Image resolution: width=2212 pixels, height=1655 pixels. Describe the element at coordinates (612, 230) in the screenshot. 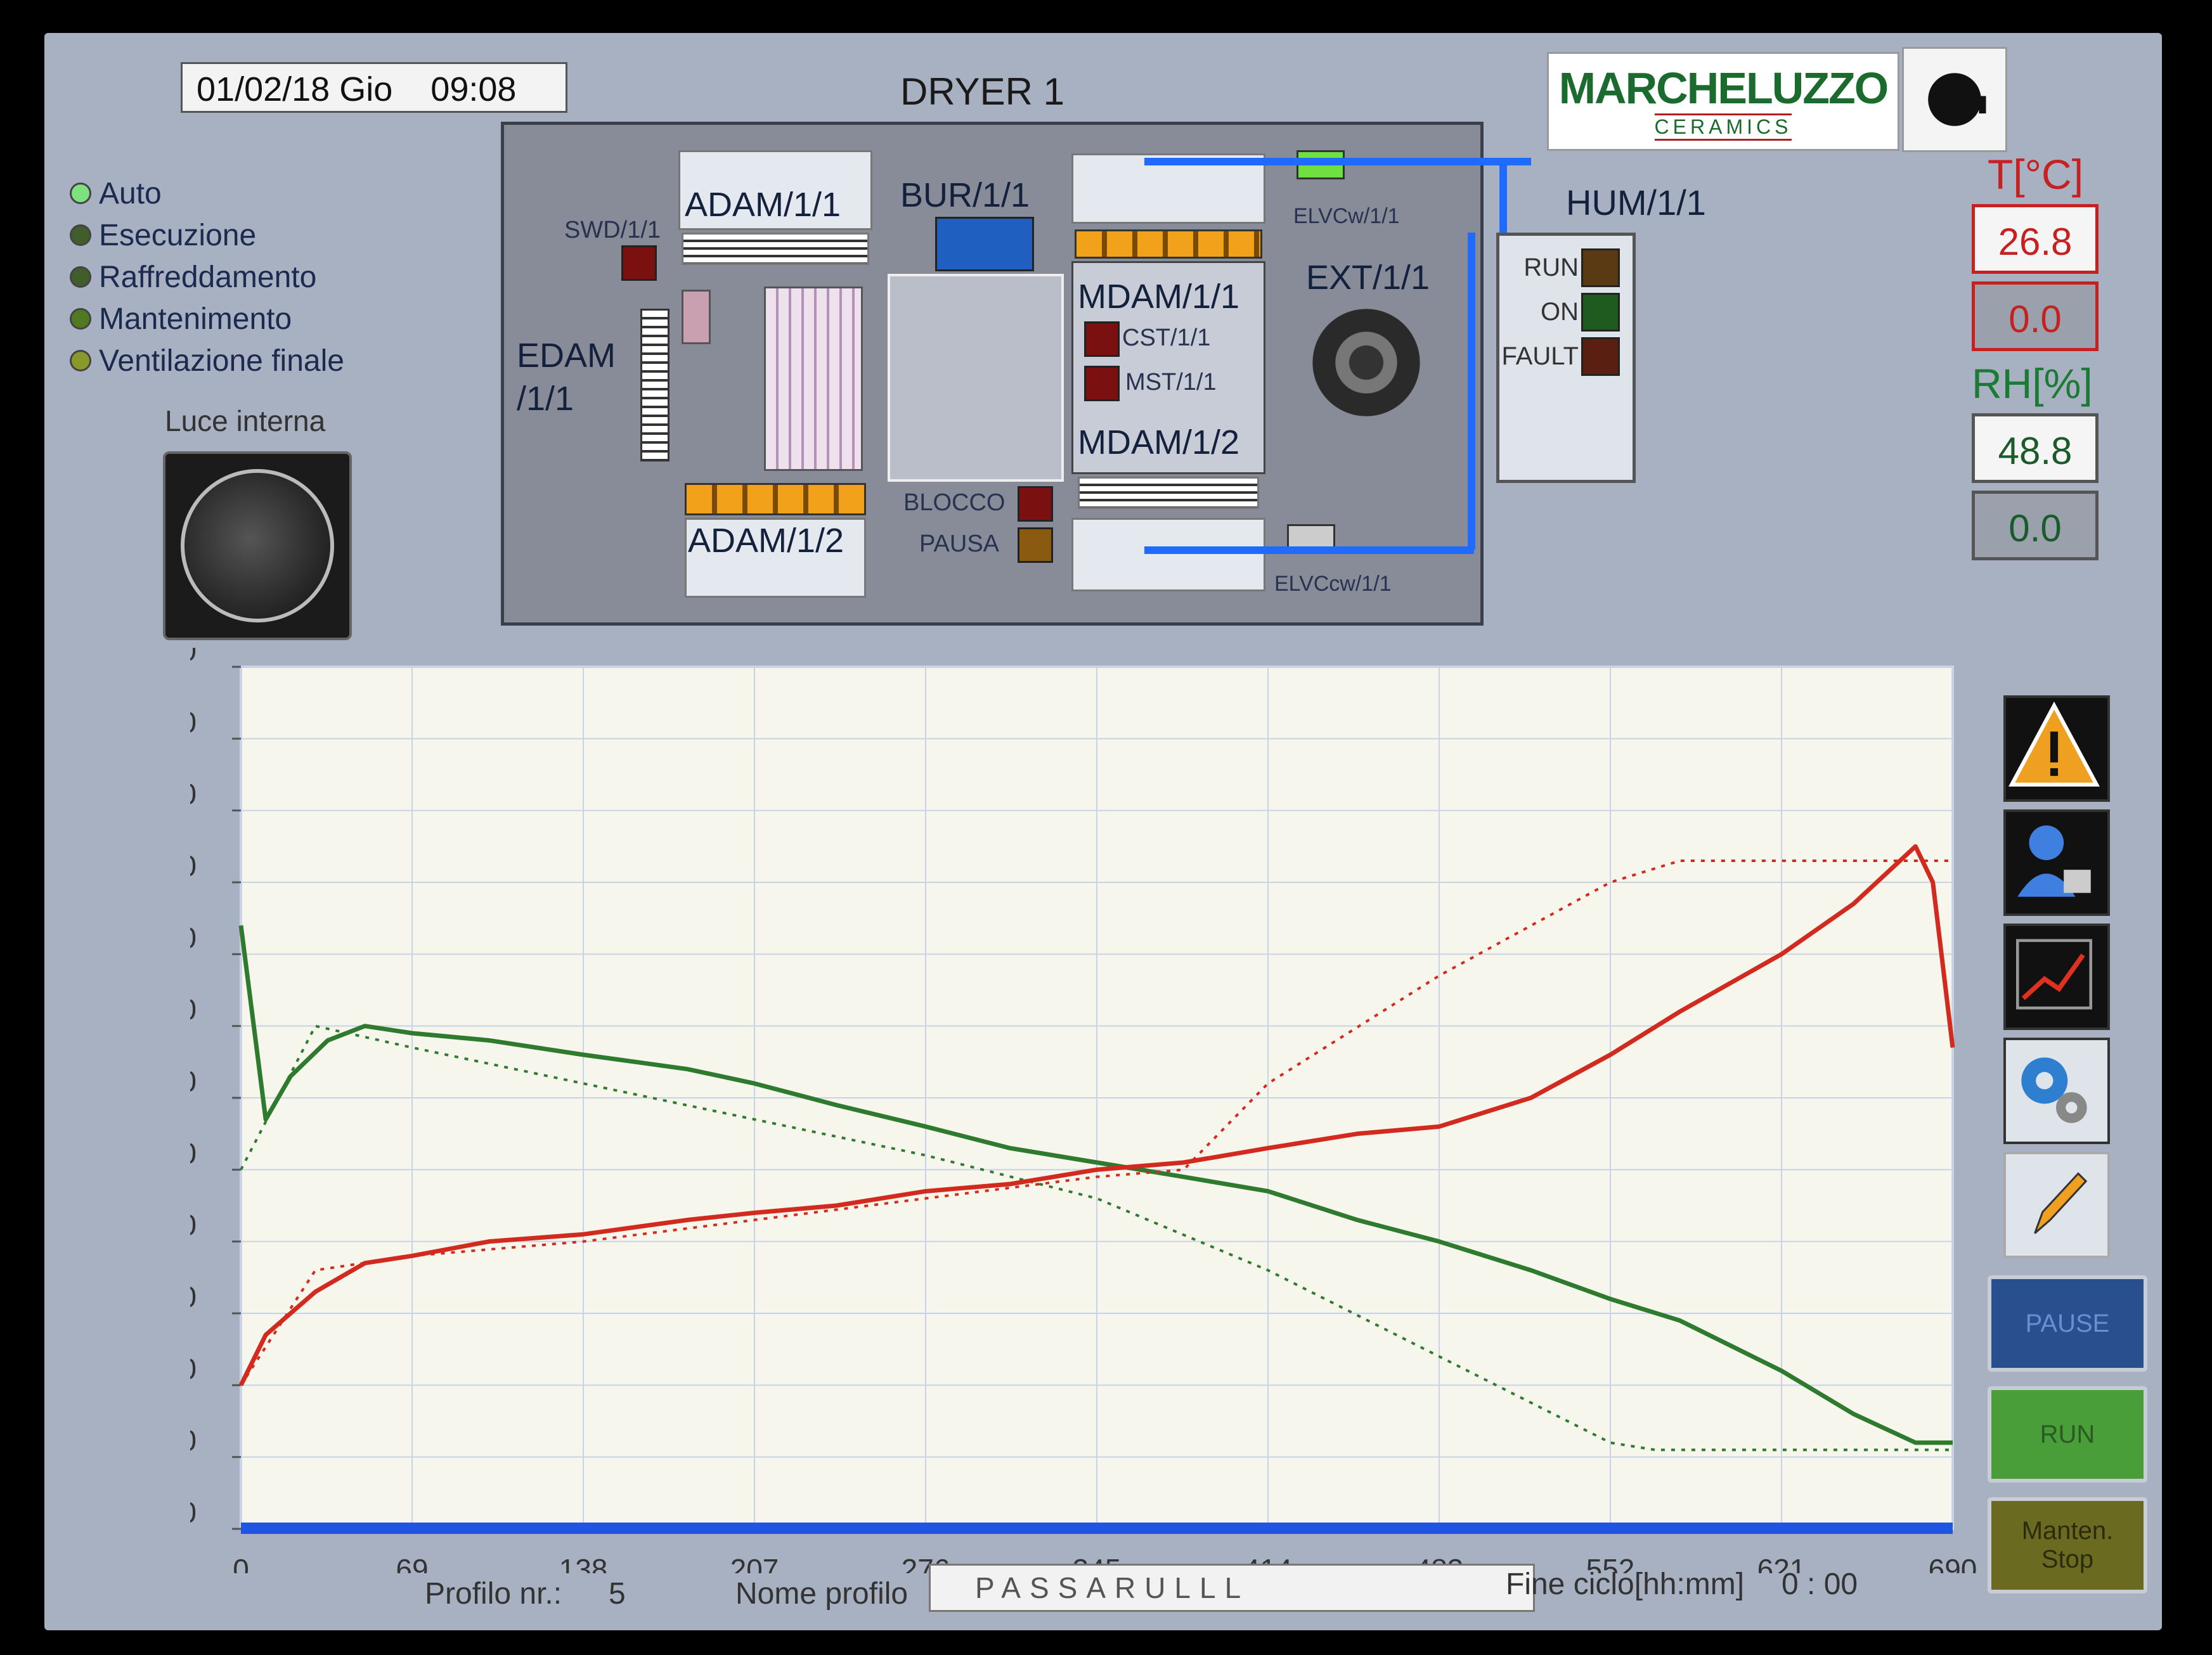

I see `swd-1-1-label: SWD/1/1` at that location.